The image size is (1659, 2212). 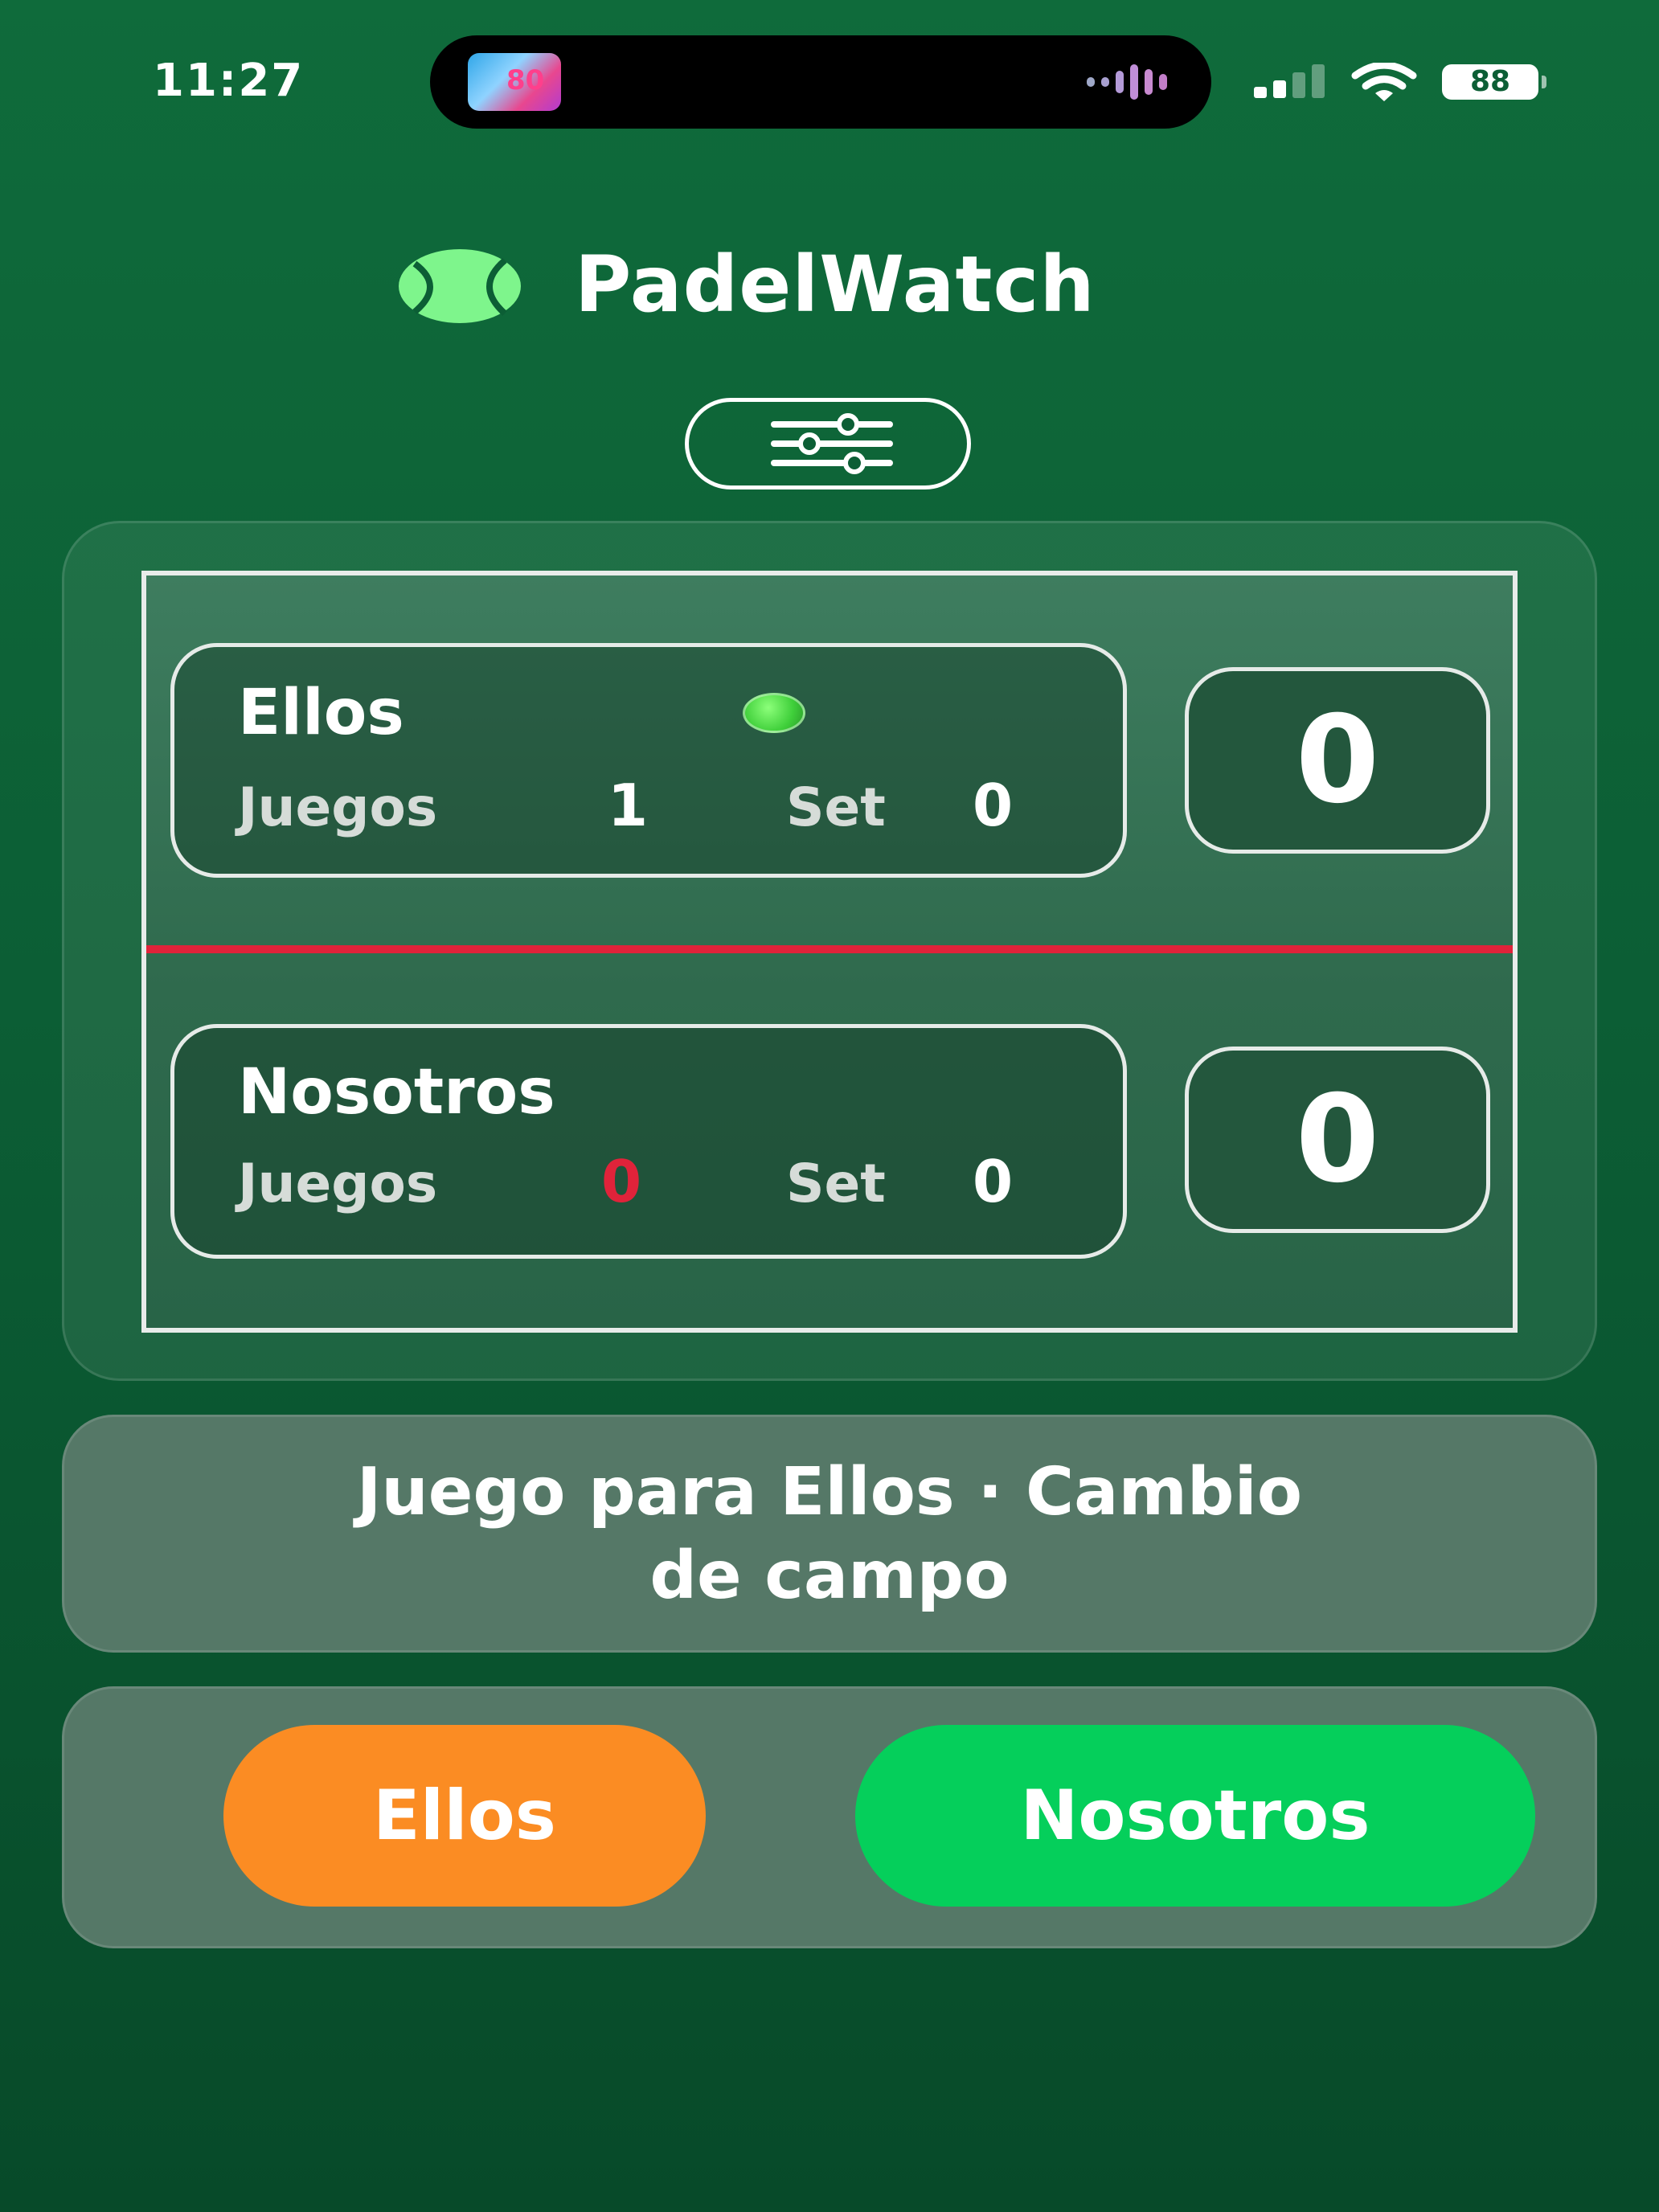 What do you see at coordinates (396, 1092) in the screenshot?
I see `team-name-nosotros: Nosotros` at bounding box center [396, 1092].